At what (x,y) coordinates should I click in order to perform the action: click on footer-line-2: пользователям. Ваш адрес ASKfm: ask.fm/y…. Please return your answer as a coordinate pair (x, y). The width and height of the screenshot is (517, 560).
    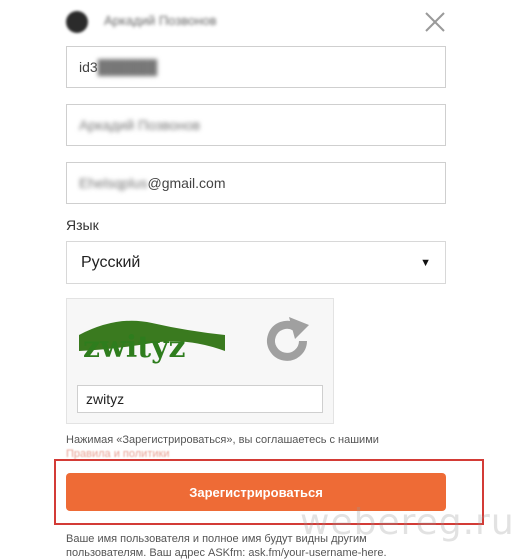
    Looking at the image, I should click on (226, 553).